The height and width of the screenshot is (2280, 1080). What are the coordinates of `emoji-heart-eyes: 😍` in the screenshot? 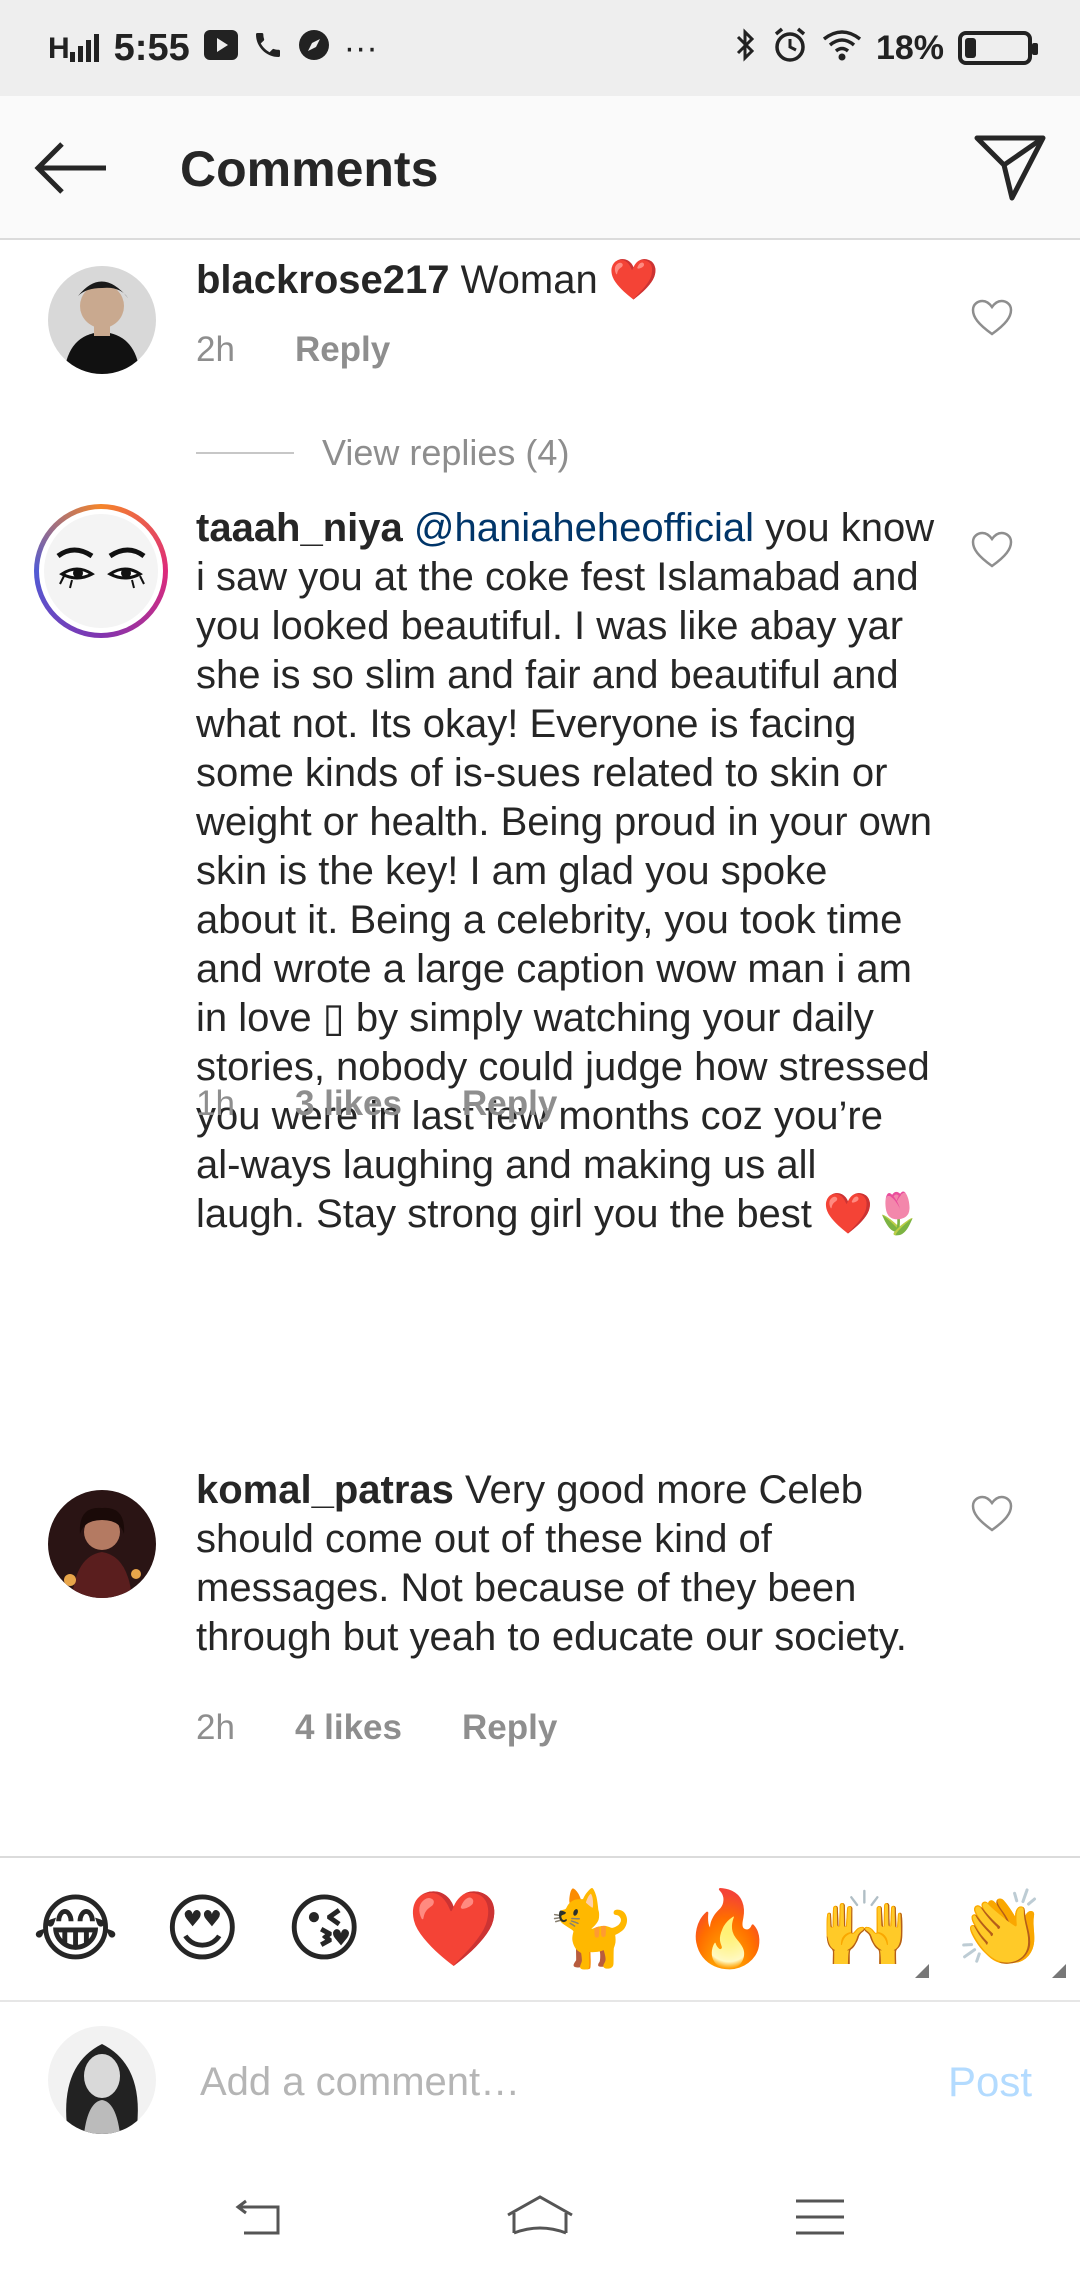 It's located at (202, 1929).